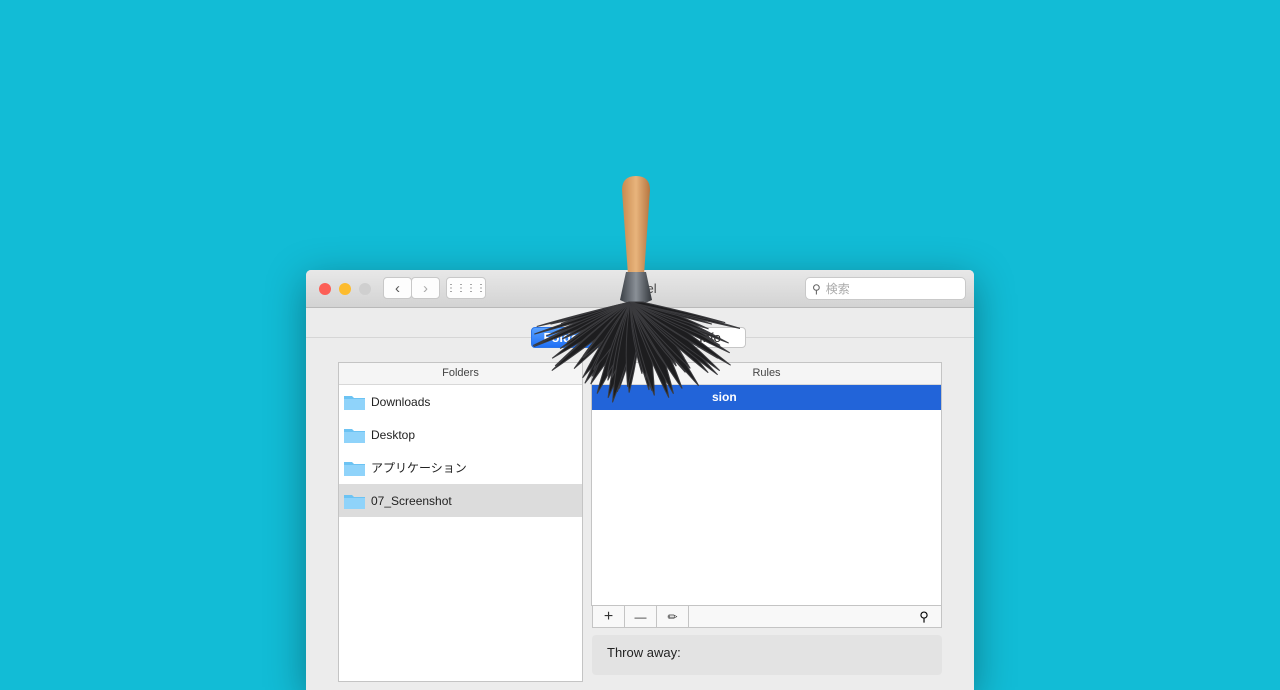 The image size is (1280, 690). Describe the element at coordinates (354, 435) in the screenshot. I see `desktop-folder-icon` at that location.